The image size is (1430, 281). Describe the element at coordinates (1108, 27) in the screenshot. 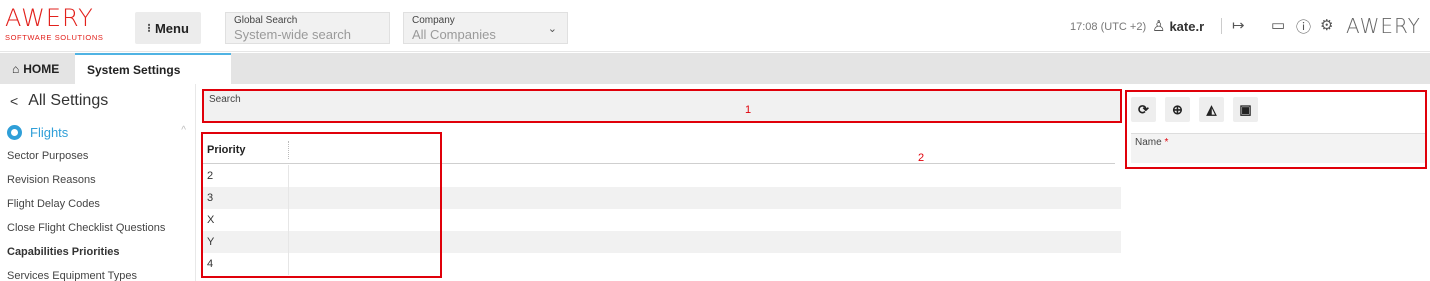

I see `clock-time: 17:08 (UTC +2)` at that location.